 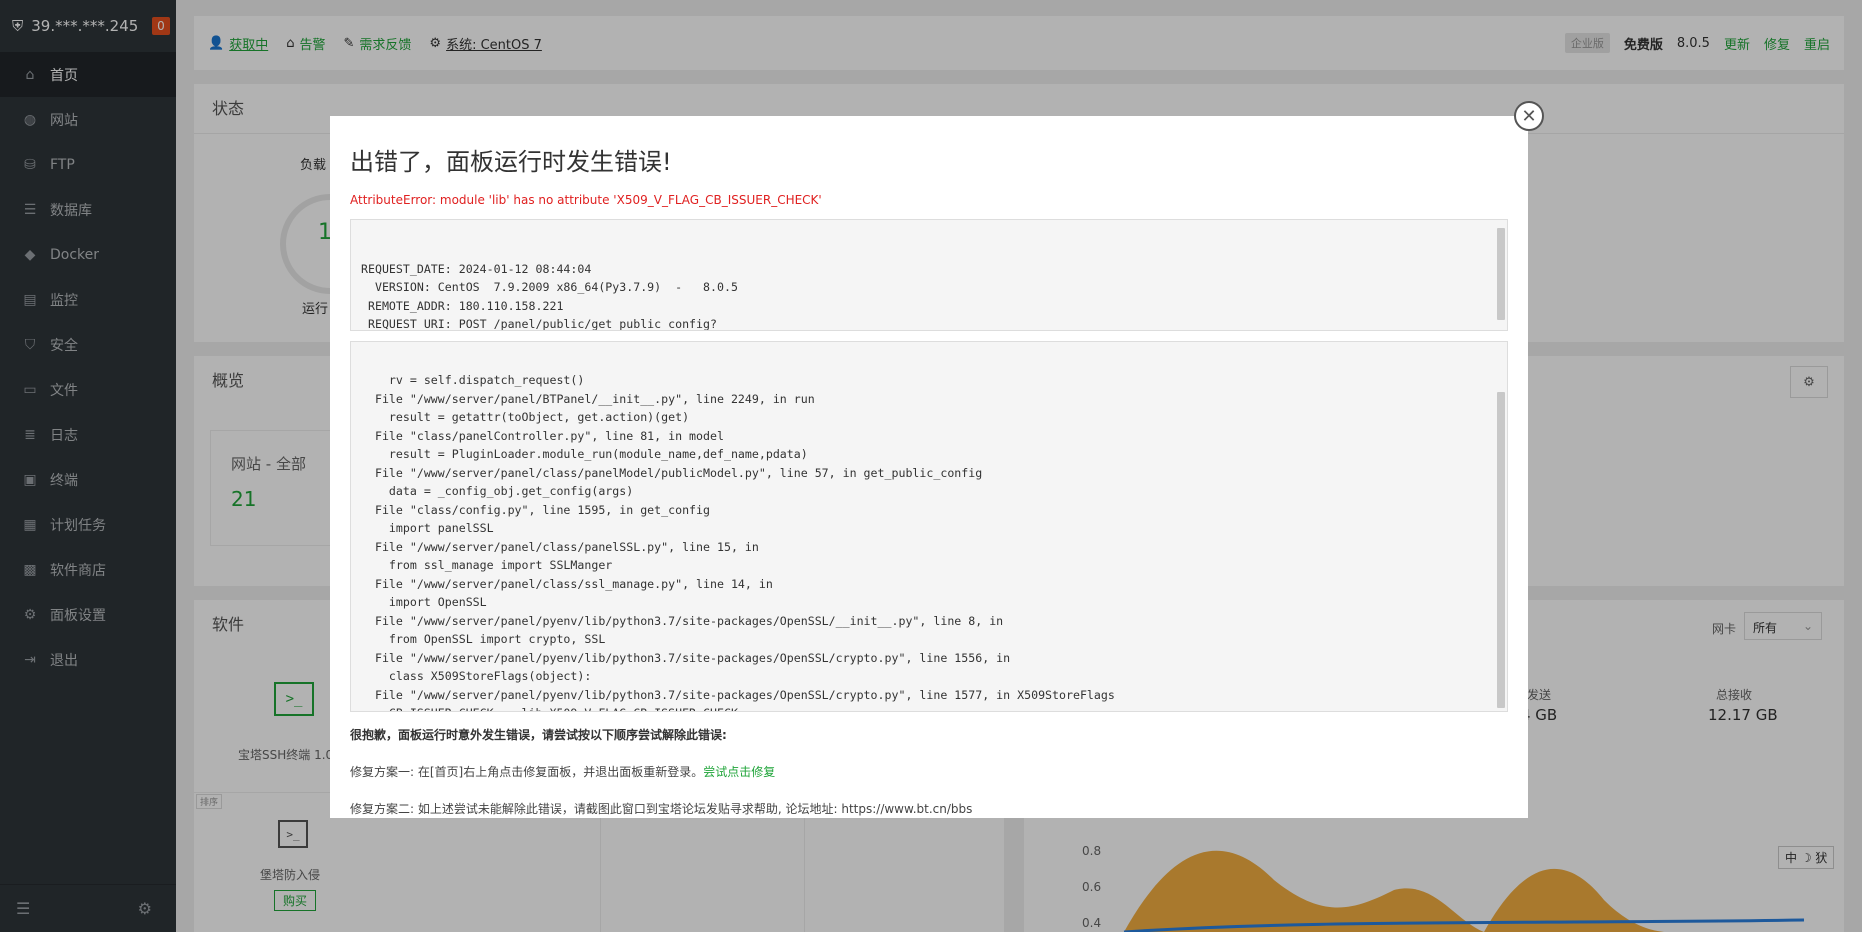 What do you see at coordinates (462, 305) in the screenshot?
I see `code-line: REMOTE_ADDR: 180.110.158.221` at bounding box center [462, 305].